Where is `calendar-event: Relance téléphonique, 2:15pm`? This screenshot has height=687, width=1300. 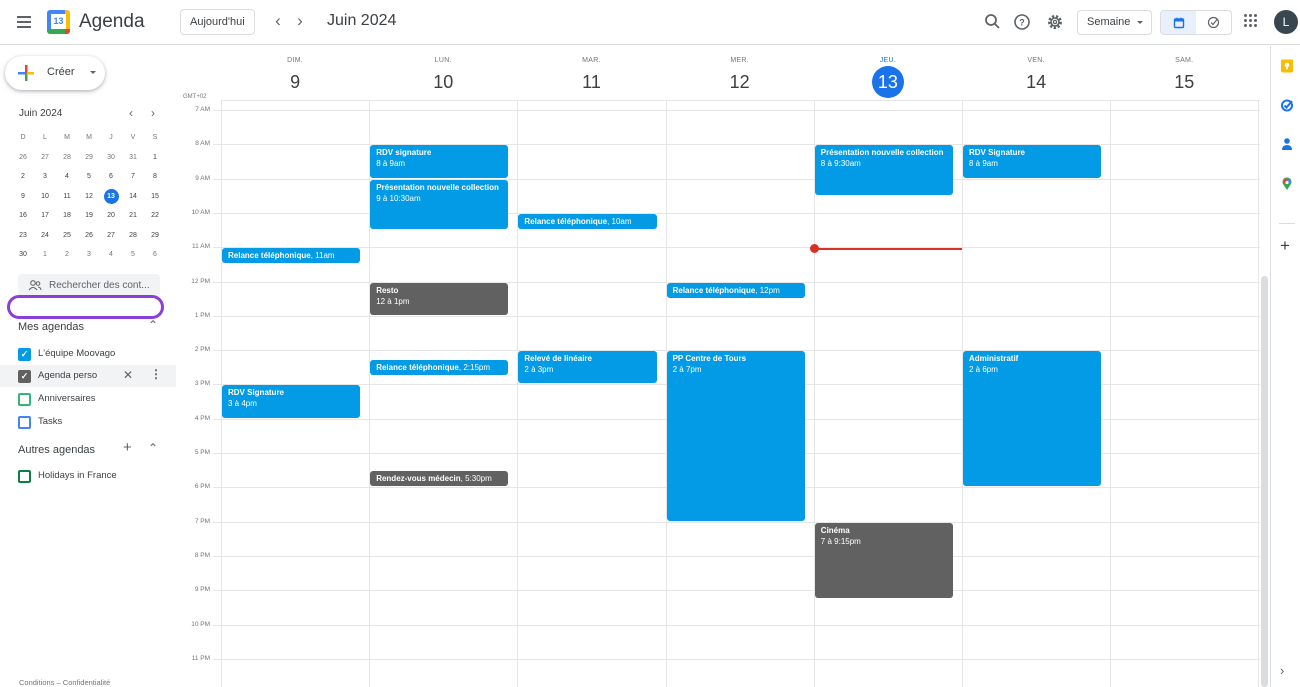
calendar-event: Relance téléphonique, 2:15pm is located at coordinates (439, 367).